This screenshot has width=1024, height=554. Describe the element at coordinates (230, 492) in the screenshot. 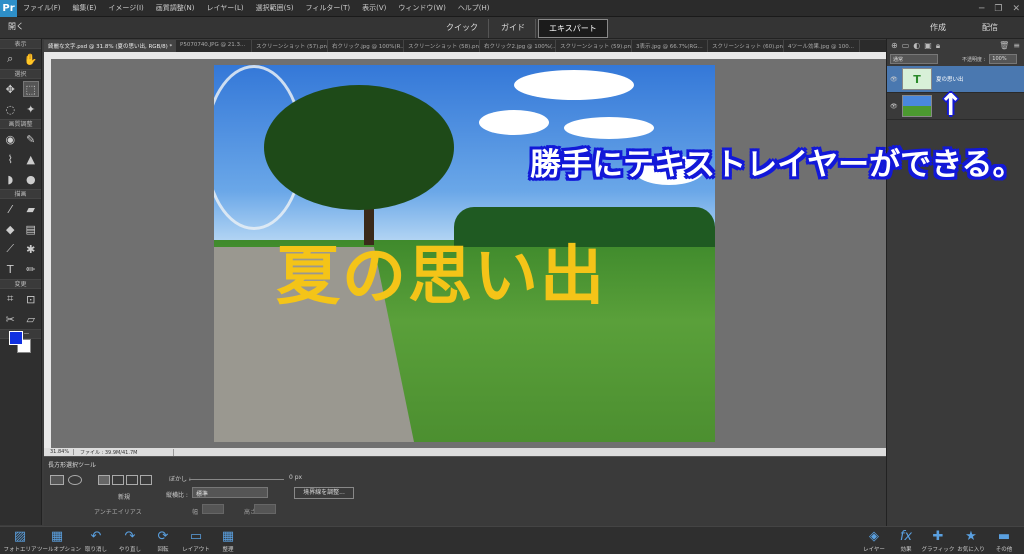

I see `aspect-select: 標準` at that location.